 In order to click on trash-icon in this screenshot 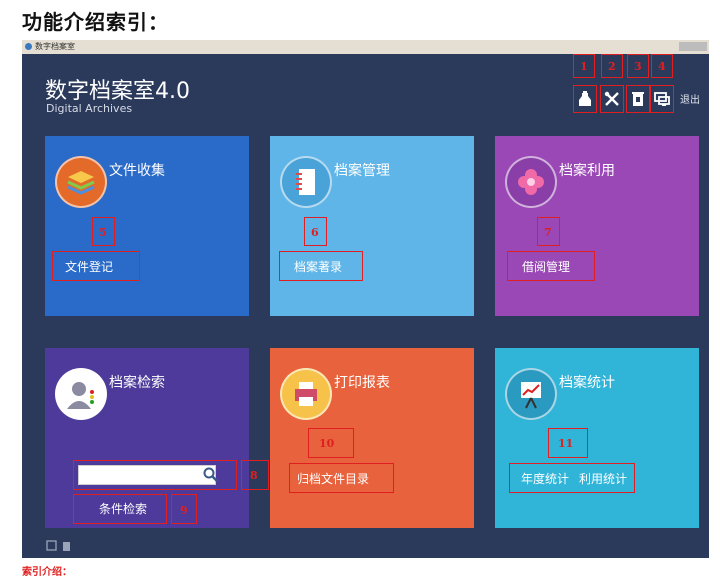, I will do `click(638, 99)`.